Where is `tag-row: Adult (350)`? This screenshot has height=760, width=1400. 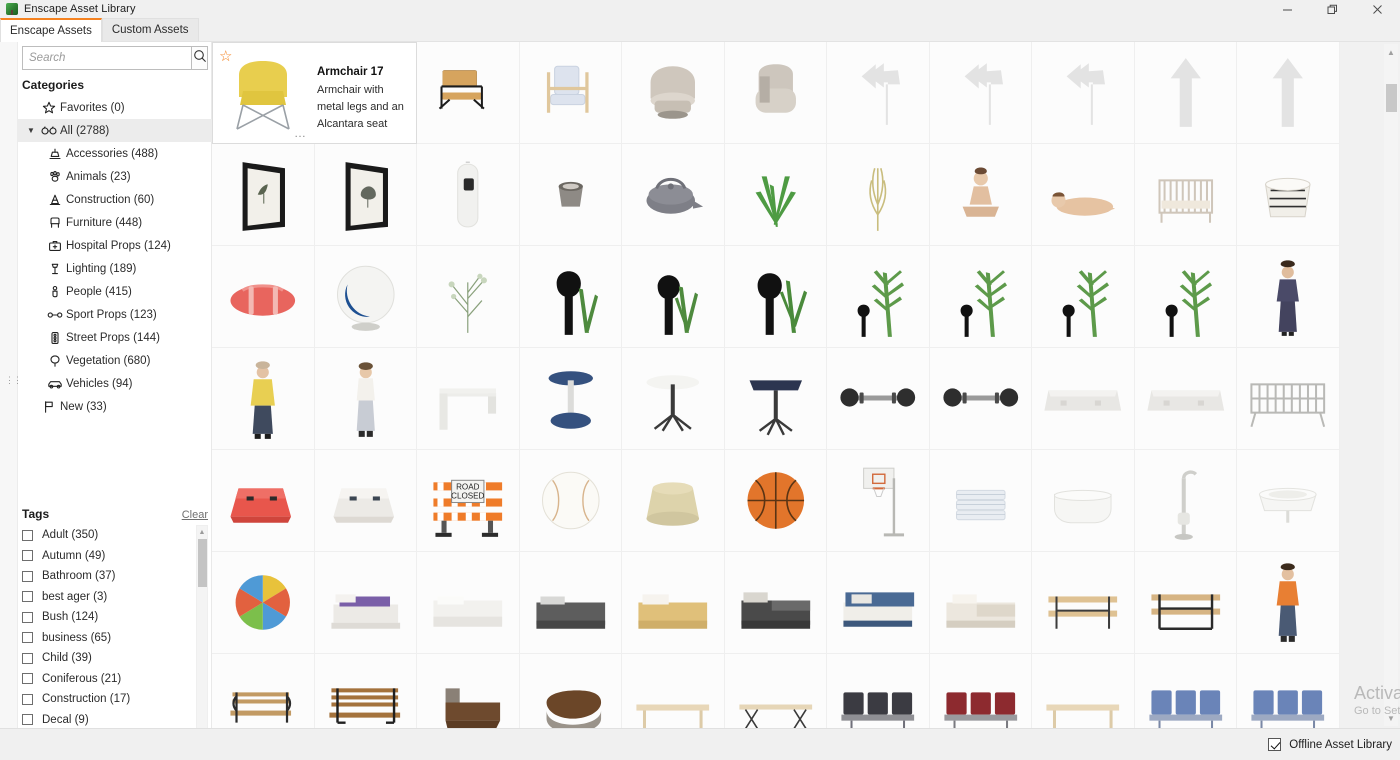
tag-row: Adult (350) is located at coordinates (107, 535).